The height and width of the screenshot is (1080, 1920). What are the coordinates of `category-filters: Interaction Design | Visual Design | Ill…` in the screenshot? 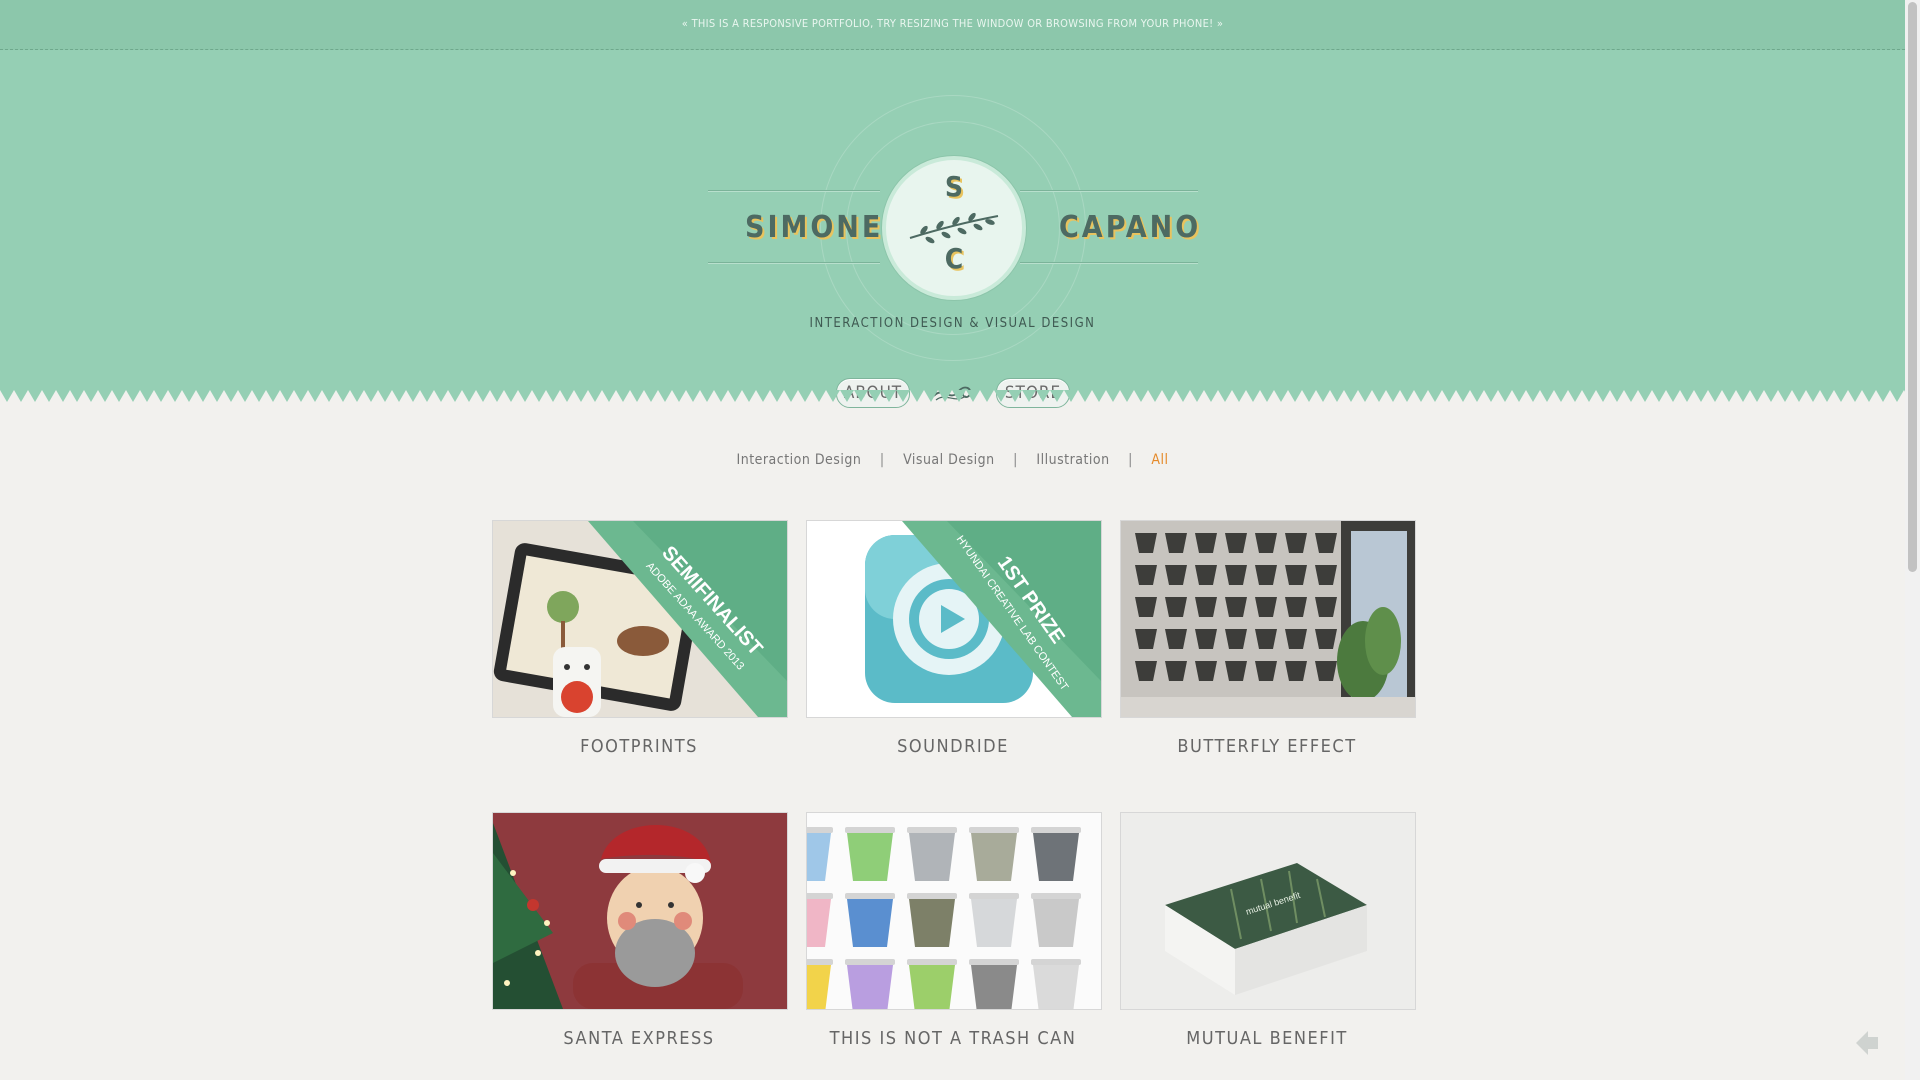 It's located at (952, 460).